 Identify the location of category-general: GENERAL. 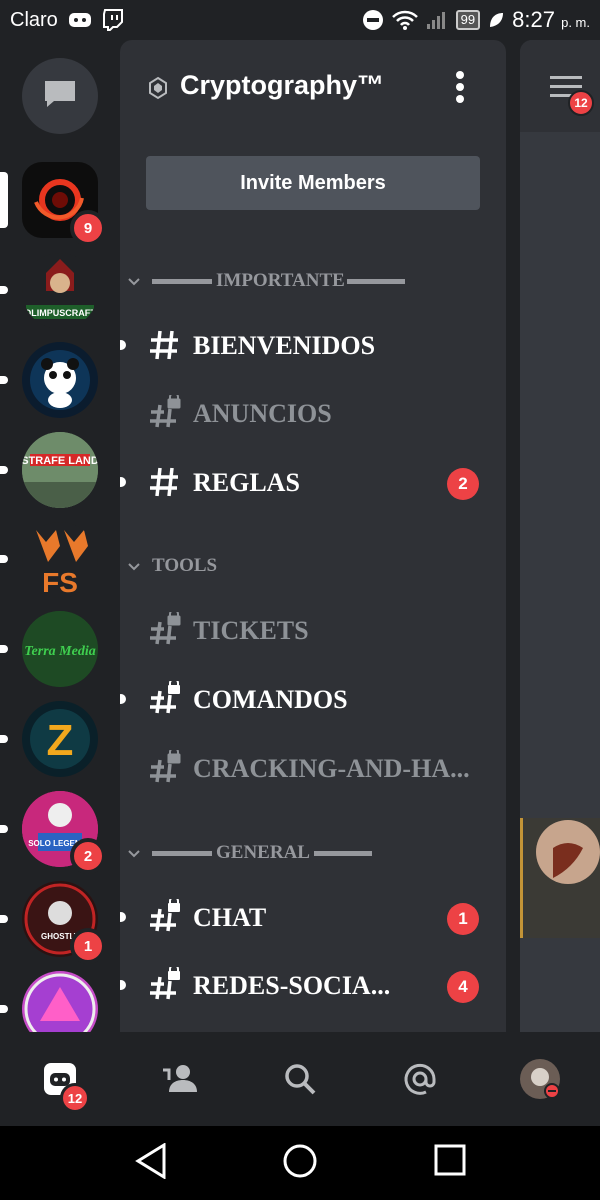
(246, 853).